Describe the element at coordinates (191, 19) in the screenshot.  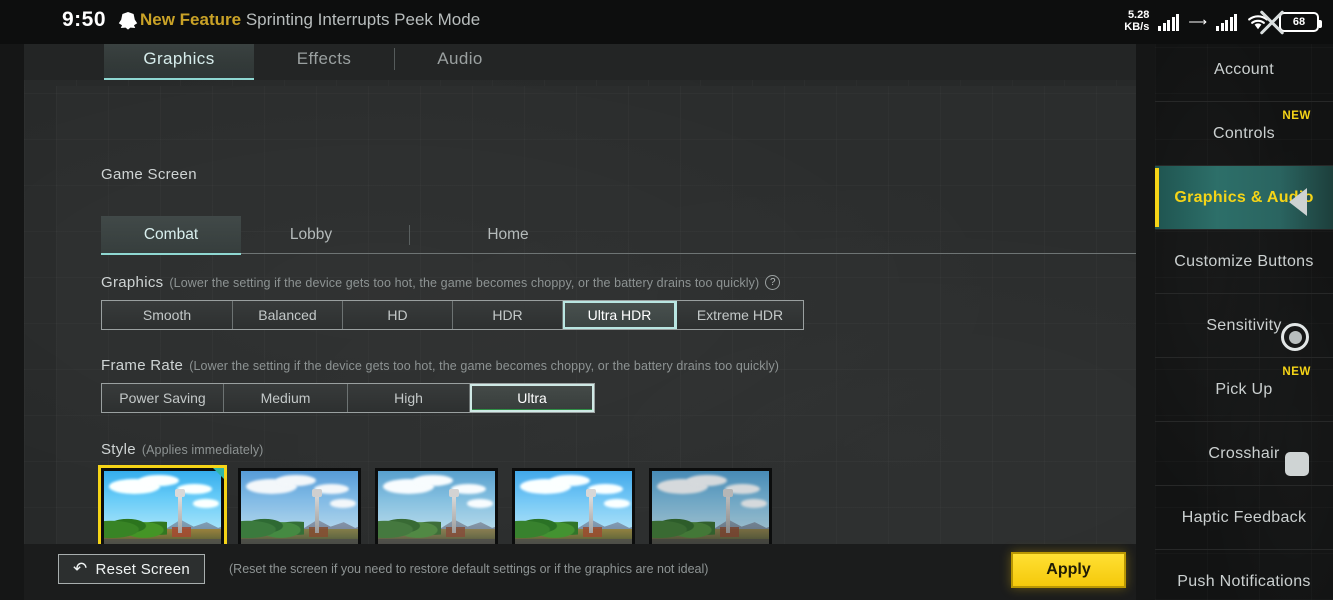
I see `news-ticker-prefix: New Feature` at that location.